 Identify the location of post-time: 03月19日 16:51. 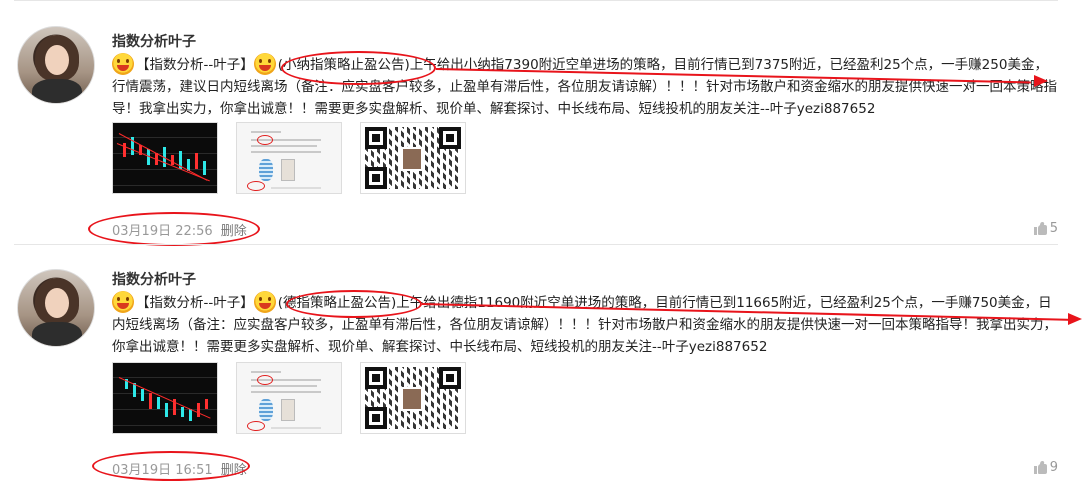
(162, 470).